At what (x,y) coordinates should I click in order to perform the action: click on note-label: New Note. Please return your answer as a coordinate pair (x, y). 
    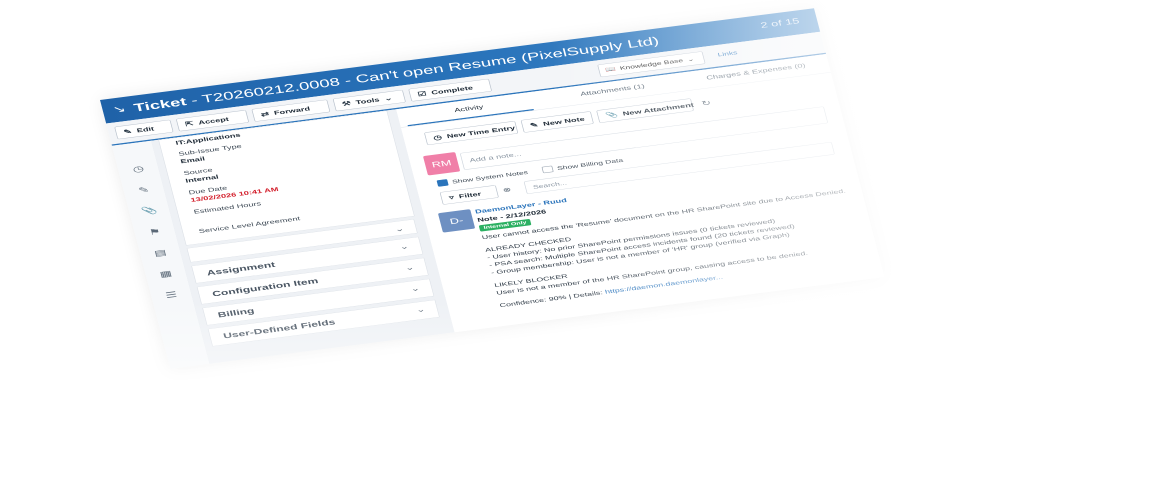
    Looking at the image, I should click on (564, 121).